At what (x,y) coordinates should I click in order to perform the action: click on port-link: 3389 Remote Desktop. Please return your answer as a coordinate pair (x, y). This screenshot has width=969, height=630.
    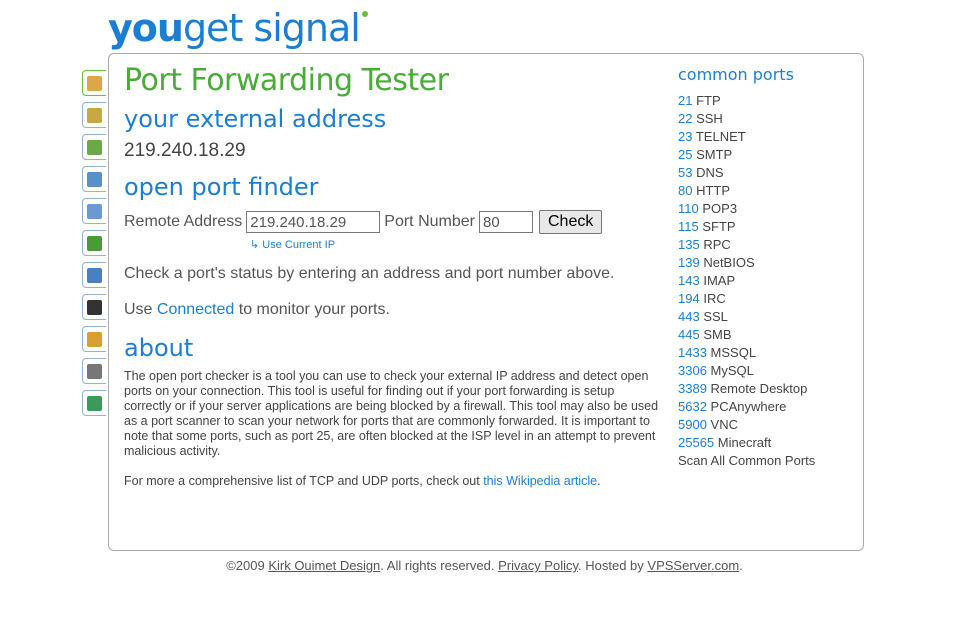
    Looking at the image, I should click on (768, 389).